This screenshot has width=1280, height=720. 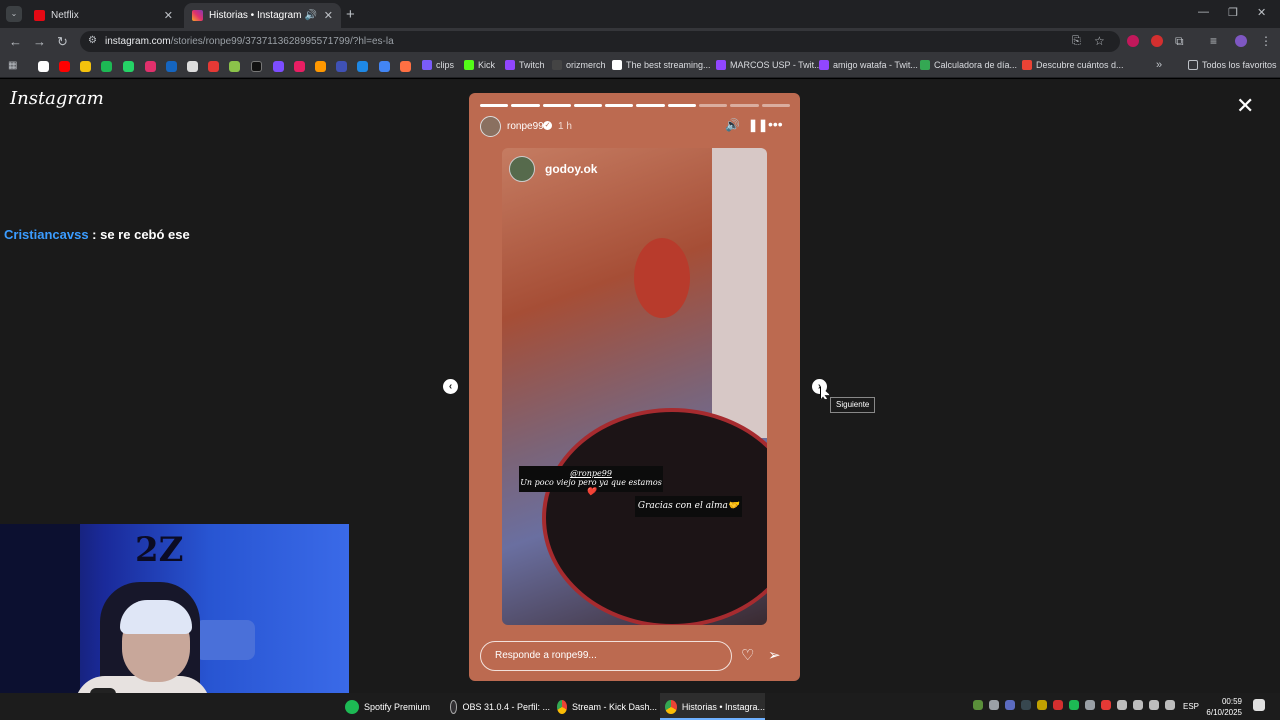 What do you see at coordinates (1159, 65) in the screenshot?
I see `more-bookmarks-icon: »` at bounding box center [1159, 65].